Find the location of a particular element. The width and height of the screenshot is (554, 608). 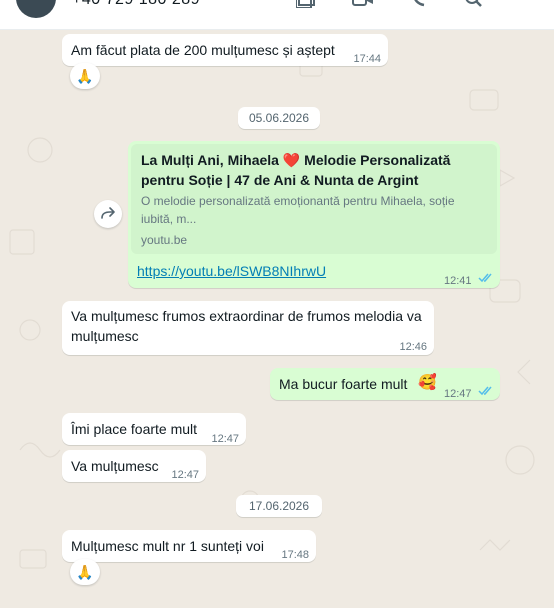

outgoing-message: Ma bucur foarte mult 🥰 12:47 is located at coordinates (385, 384).